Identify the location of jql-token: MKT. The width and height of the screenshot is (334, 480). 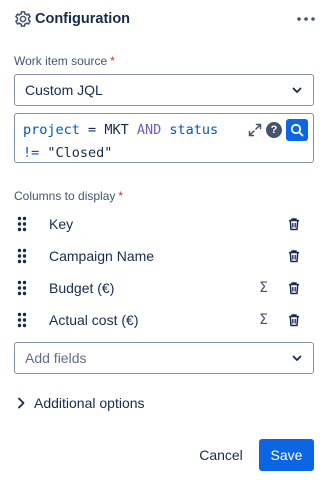
(116, 130).